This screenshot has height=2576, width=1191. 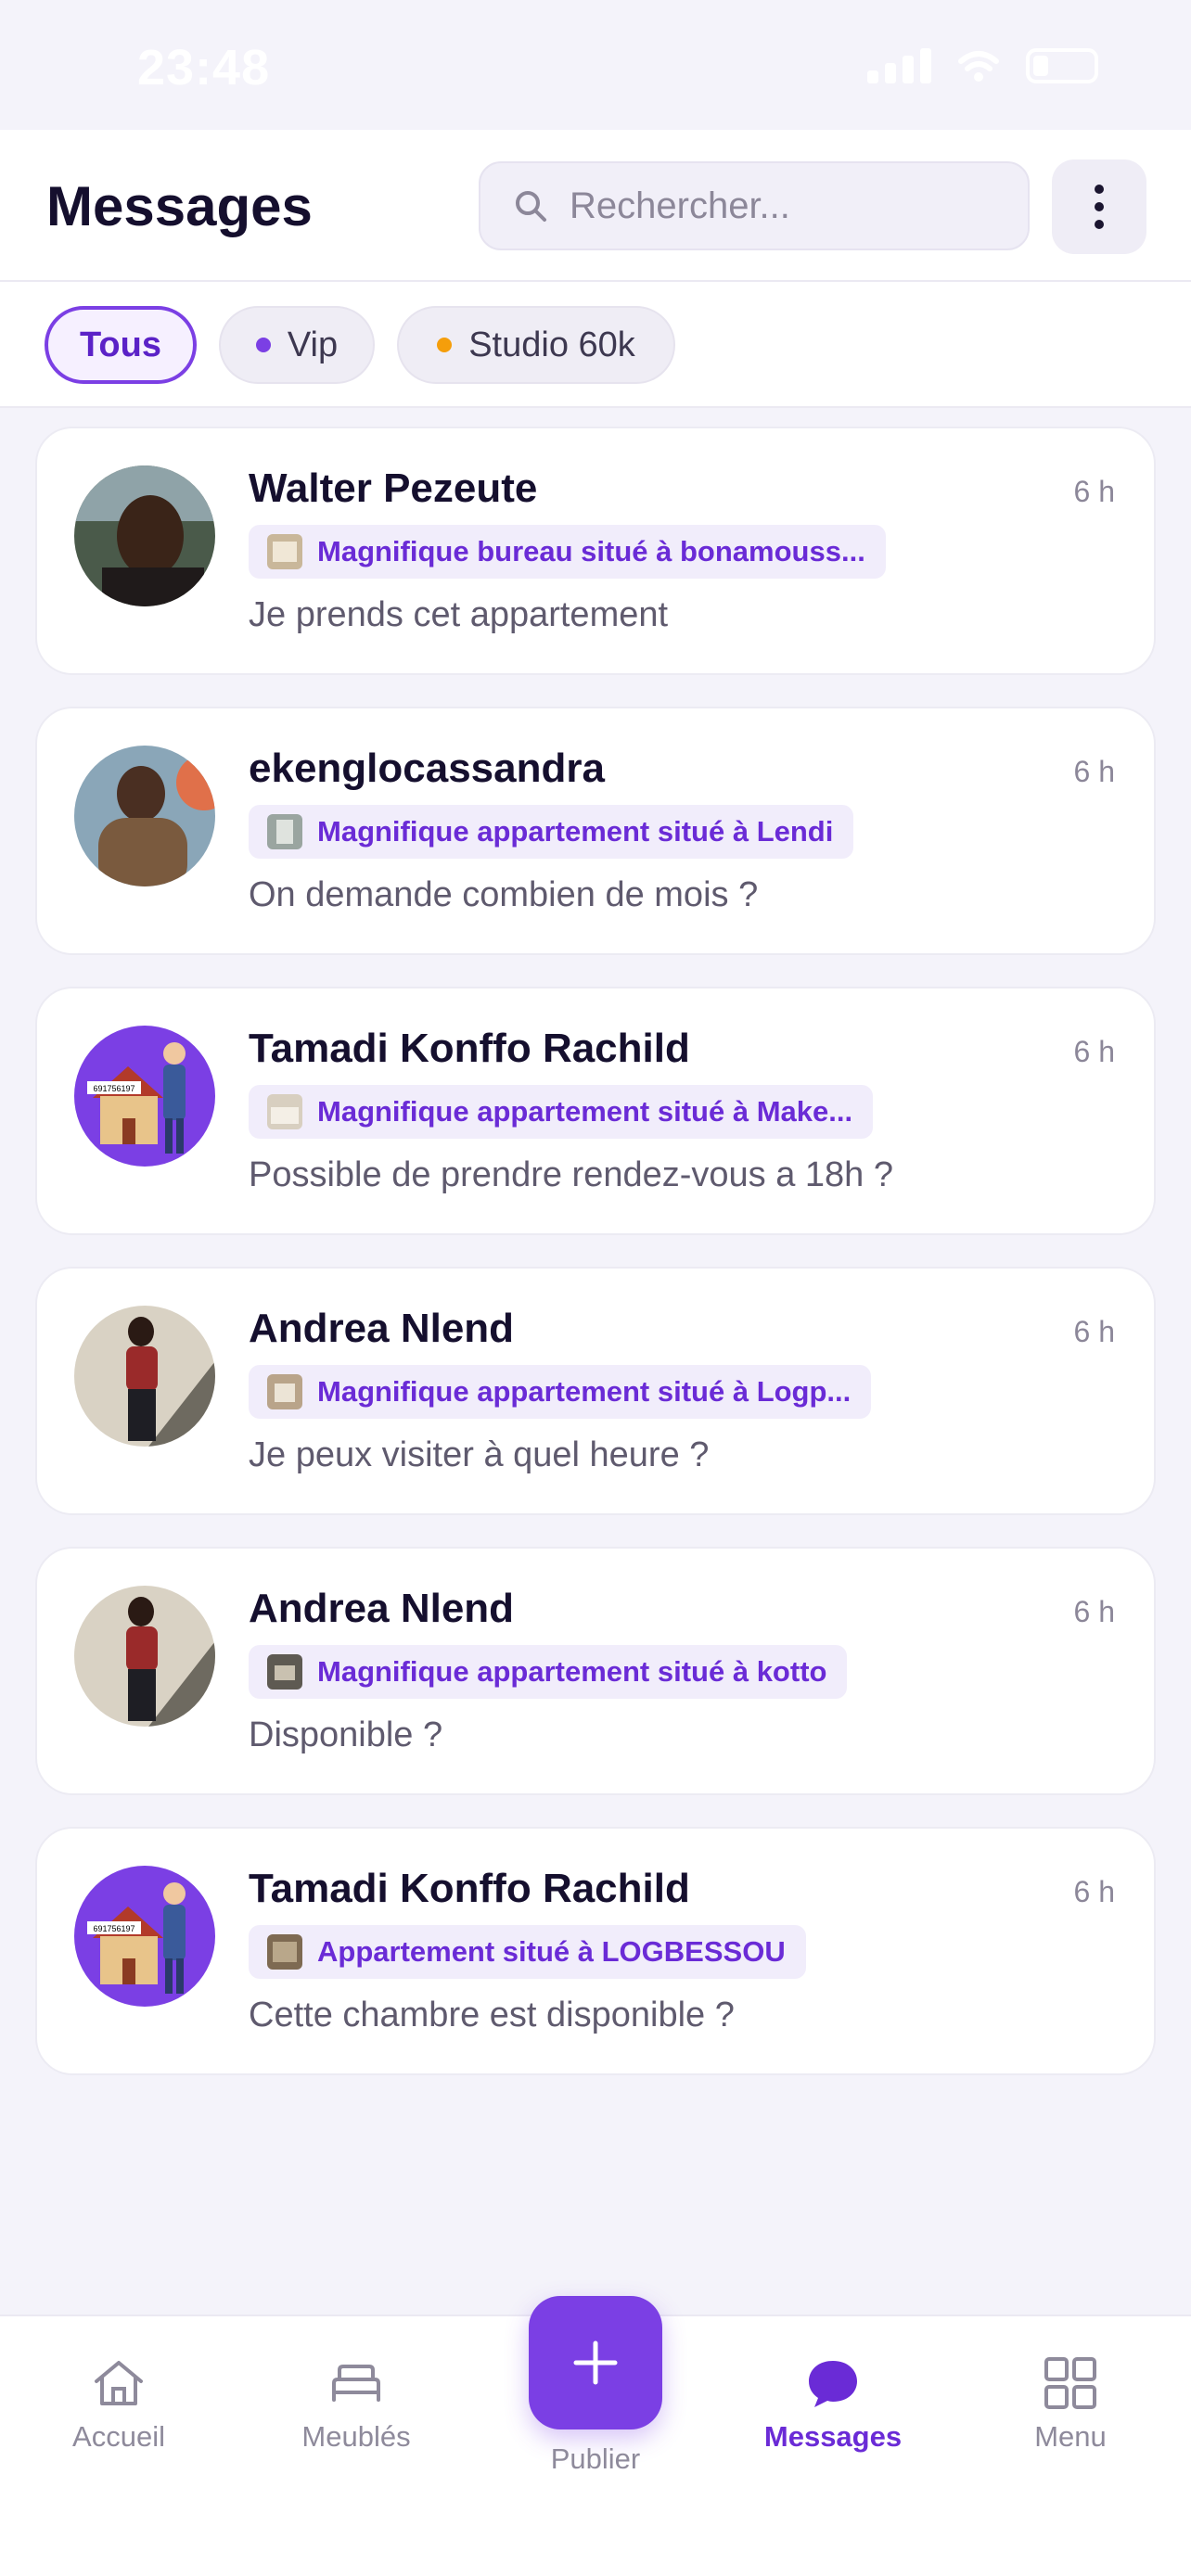 I want to click on filter-chip-label: Studio 60k, so click(x=551, y=344).